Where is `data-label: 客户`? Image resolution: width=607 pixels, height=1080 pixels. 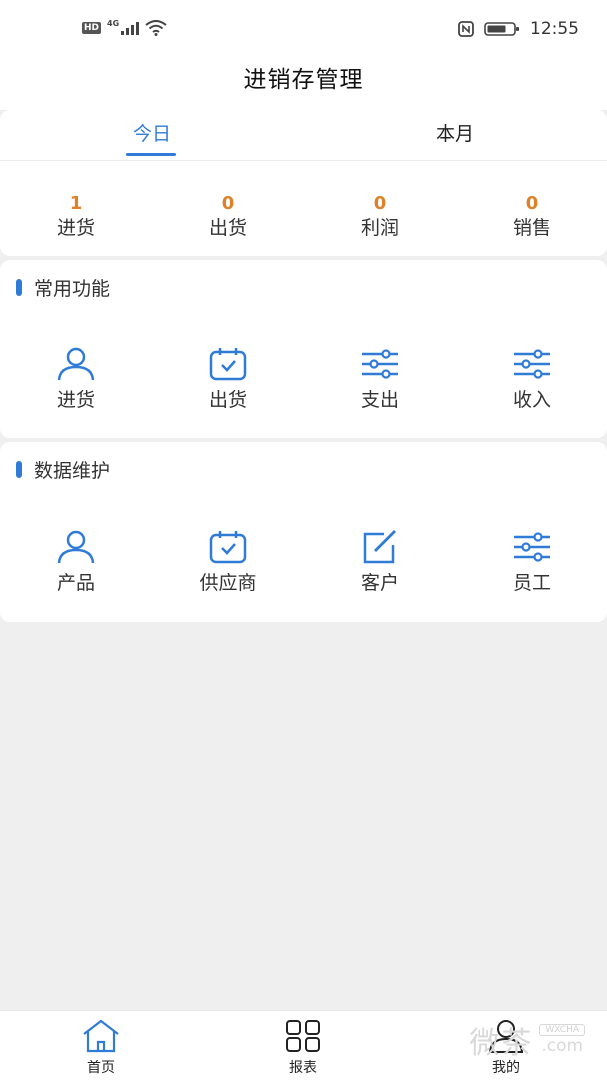
data-label: 客户 is located at coordinates (379, 583).